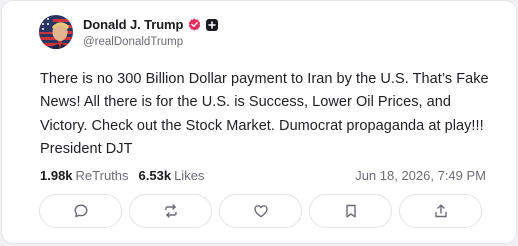 The height and width of the screenshot is (246, 518). I want to click on avatar, so click(56, 32).